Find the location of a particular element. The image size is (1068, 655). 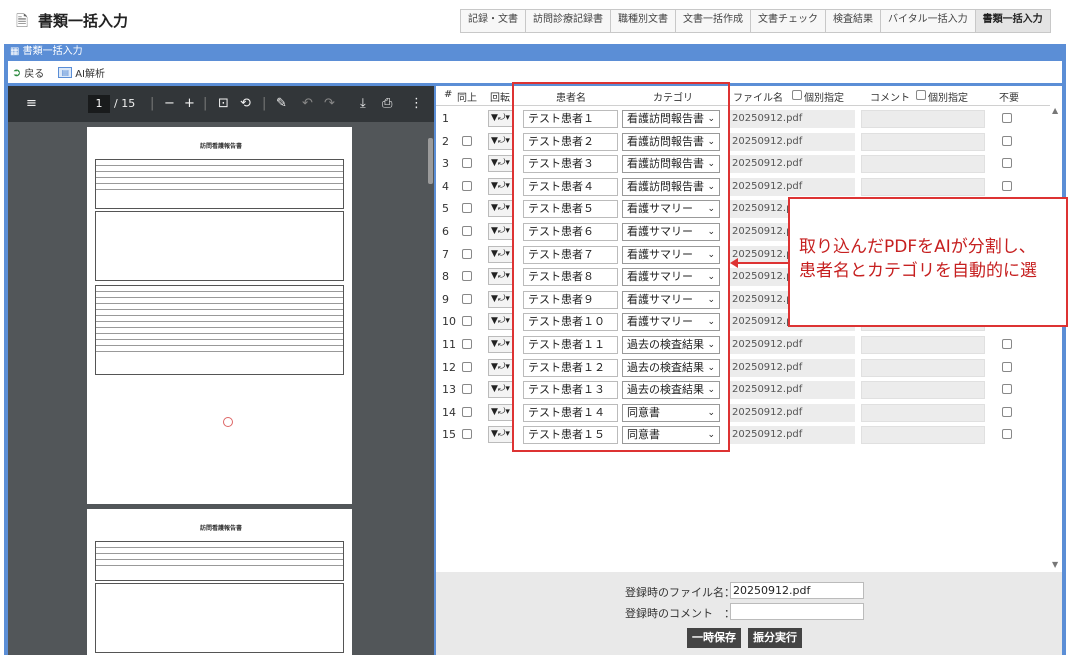

header-same: 同上 is located at coordinates (467, 98).